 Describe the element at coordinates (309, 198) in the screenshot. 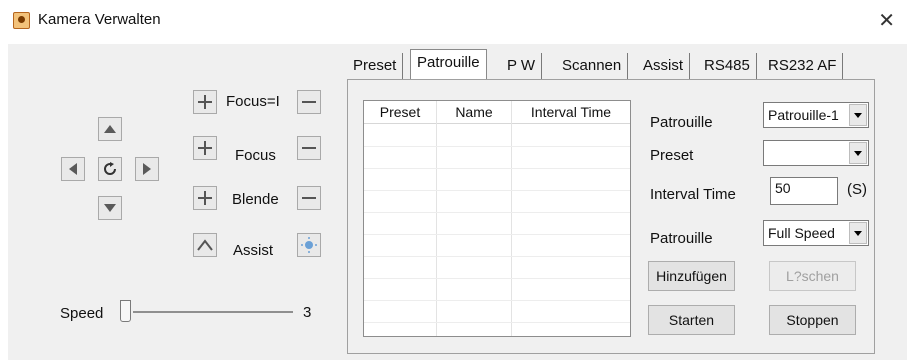

I see `iris-minus-button` at that location.